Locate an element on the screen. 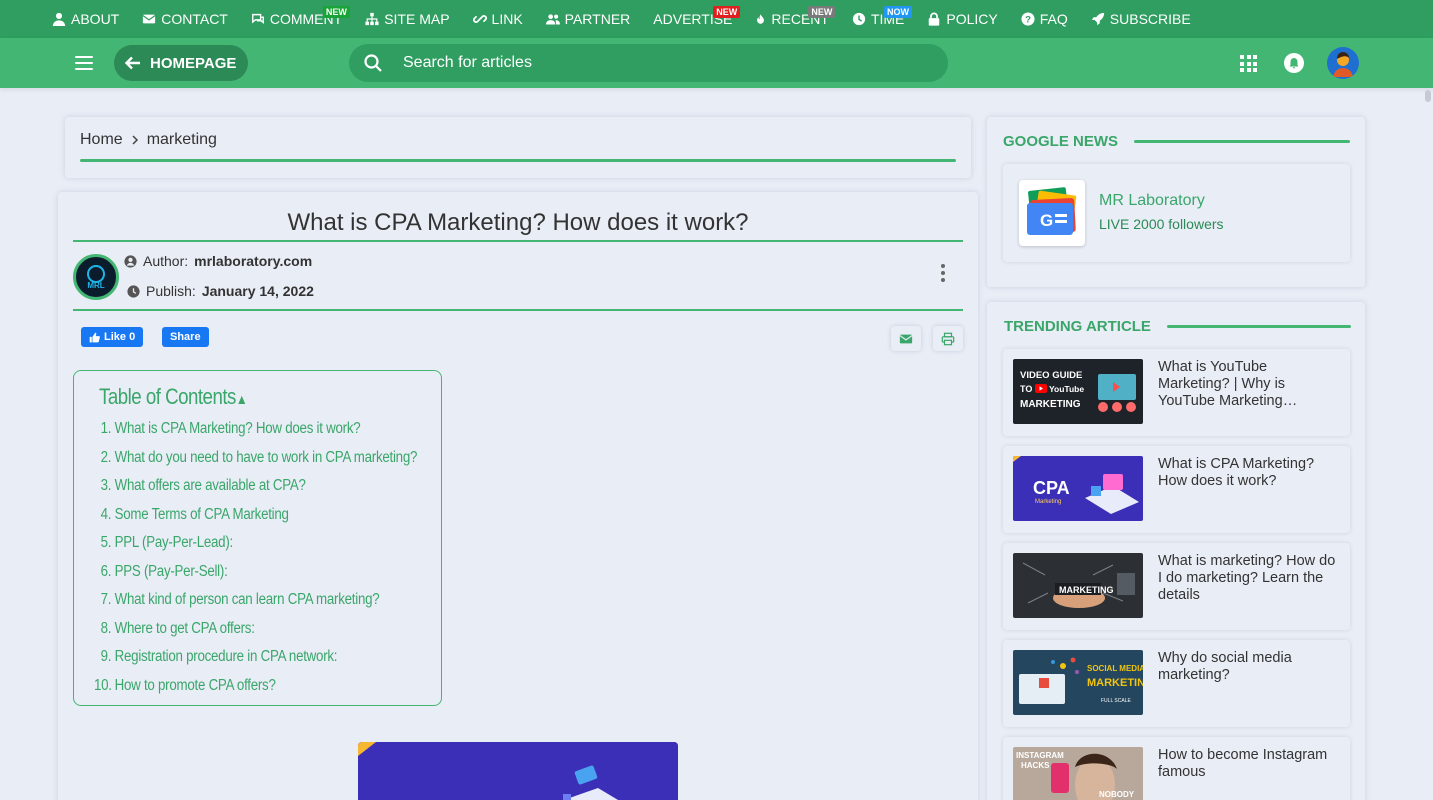 The image size is (1433, 800). google-news-follow-card: G MR Laboratory LIVE 2000 followers is located at coordinates (1176, 213).